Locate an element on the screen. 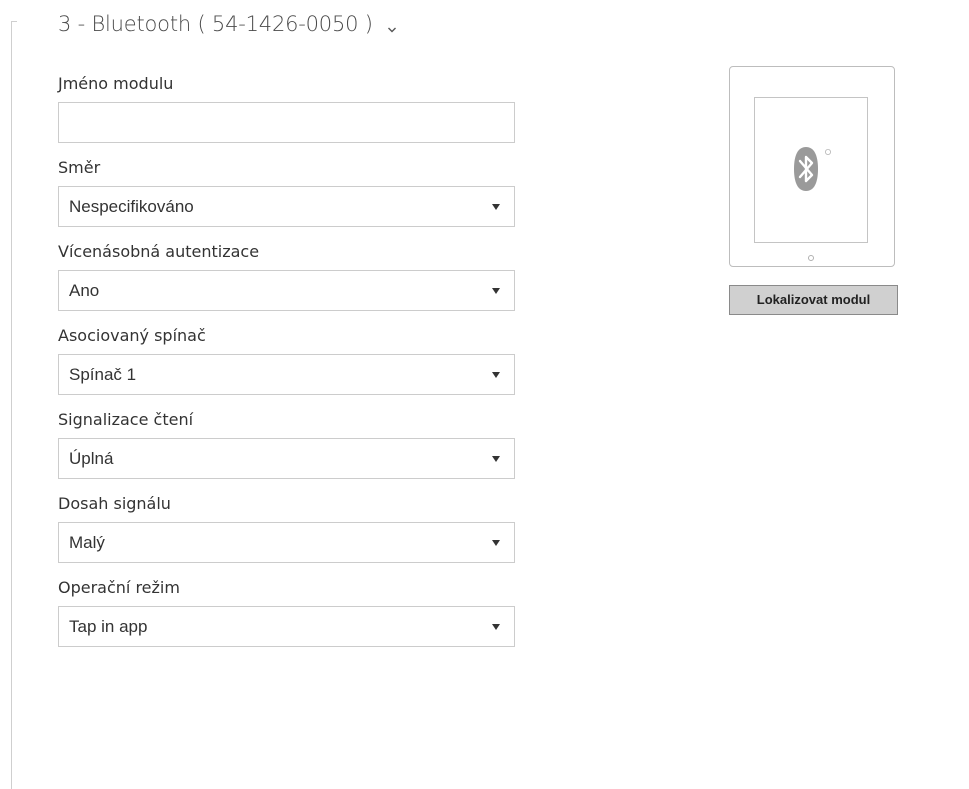  signal-range-group: Dosah signálu Malý is located at coordinates (286, 524).